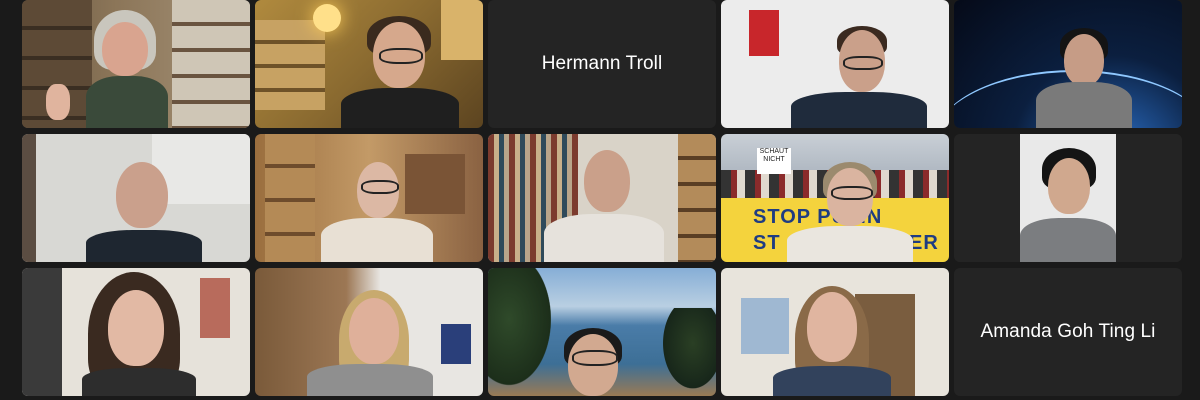  What do you see at coordinates (764, 33) in the screenshot?
I see `poster` at bounding box center [764, 33].